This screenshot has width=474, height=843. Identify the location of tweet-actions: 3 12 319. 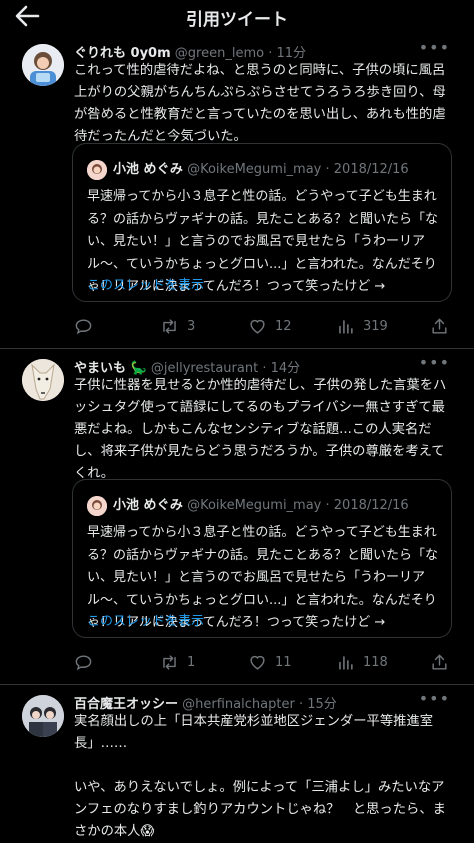
(264, 326).